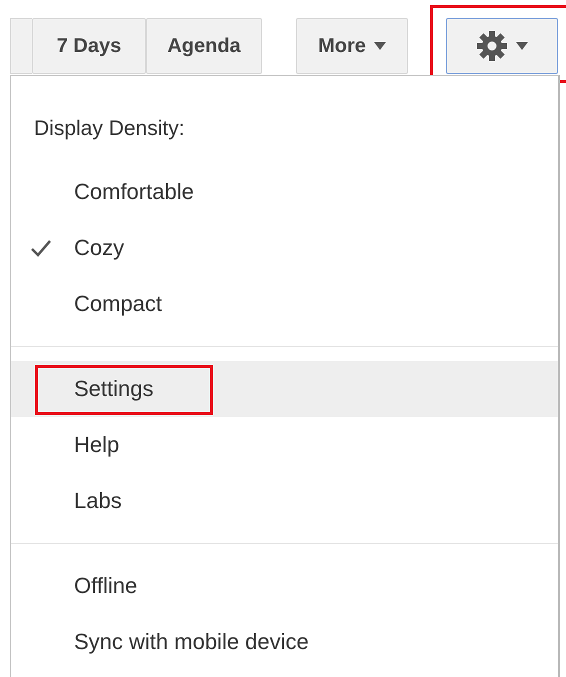  Describe the element at coordinates (106, 586) in the screenshot. I see `menu-item-label: Offline` at that location.